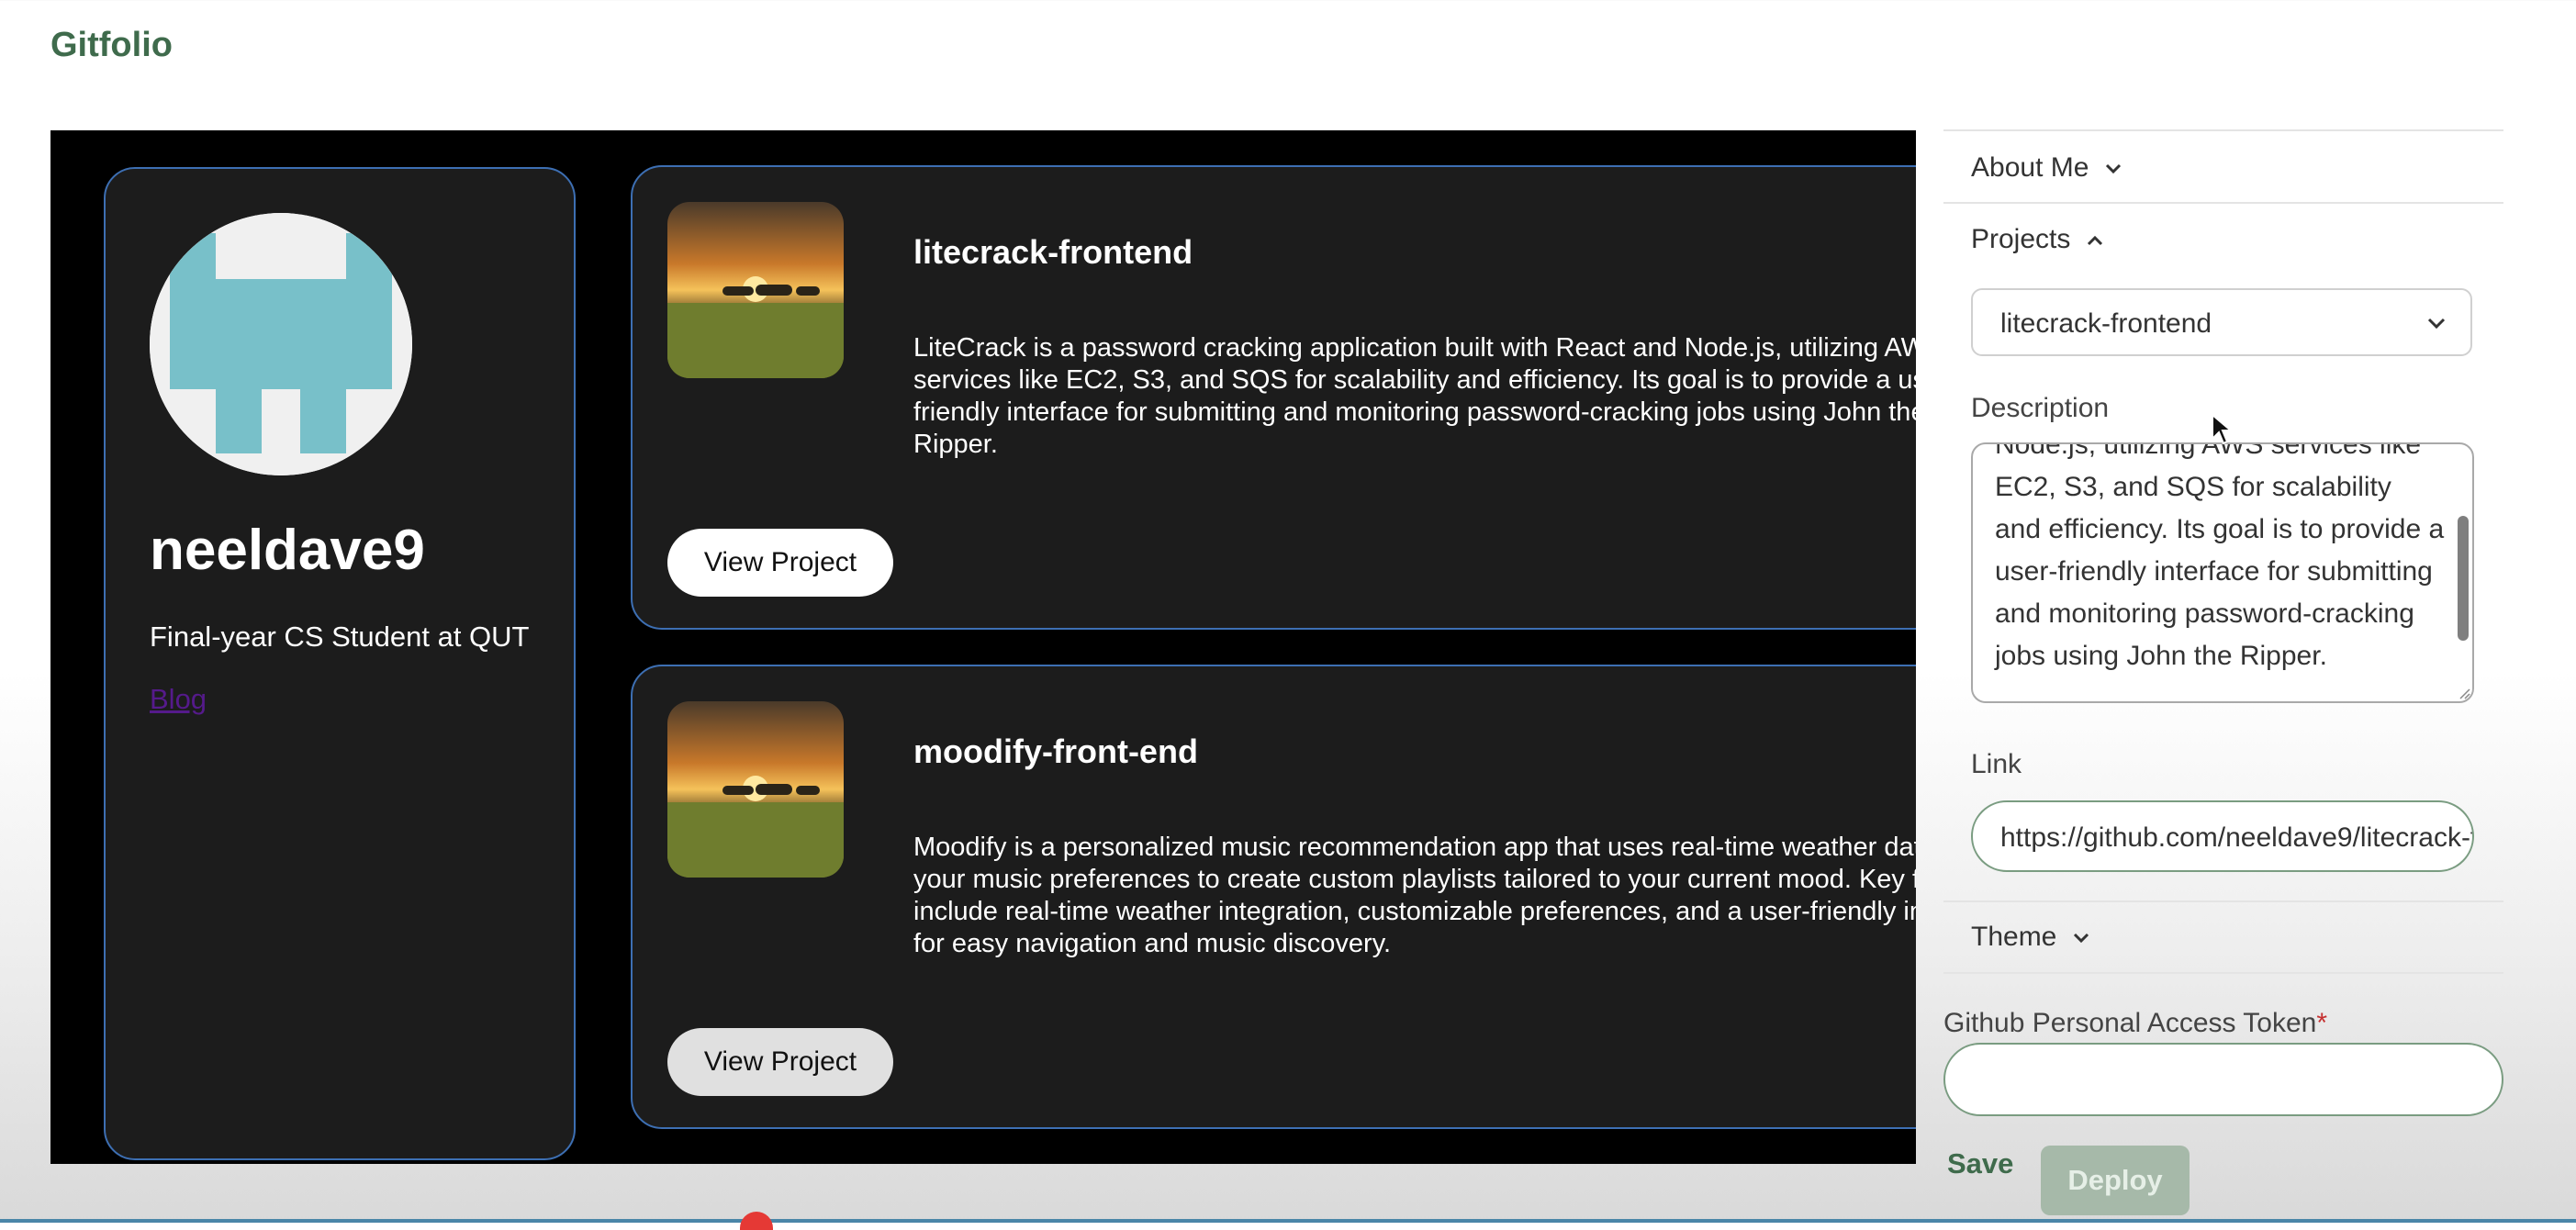 This screenshot has width=2576, height=1230. I want to click on profile-blog-link: Blog, so click(178, 699).